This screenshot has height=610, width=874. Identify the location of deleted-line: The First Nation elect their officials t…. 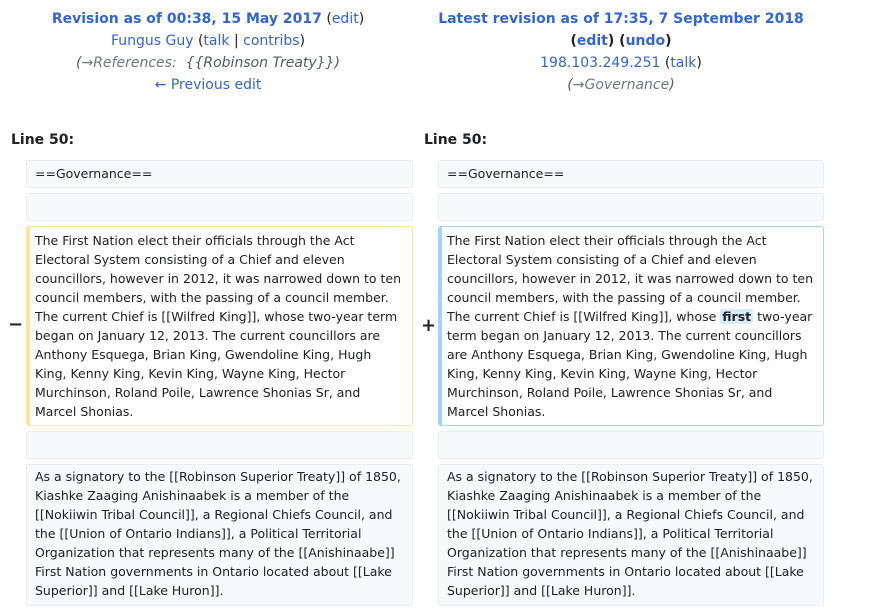
(219, 326).